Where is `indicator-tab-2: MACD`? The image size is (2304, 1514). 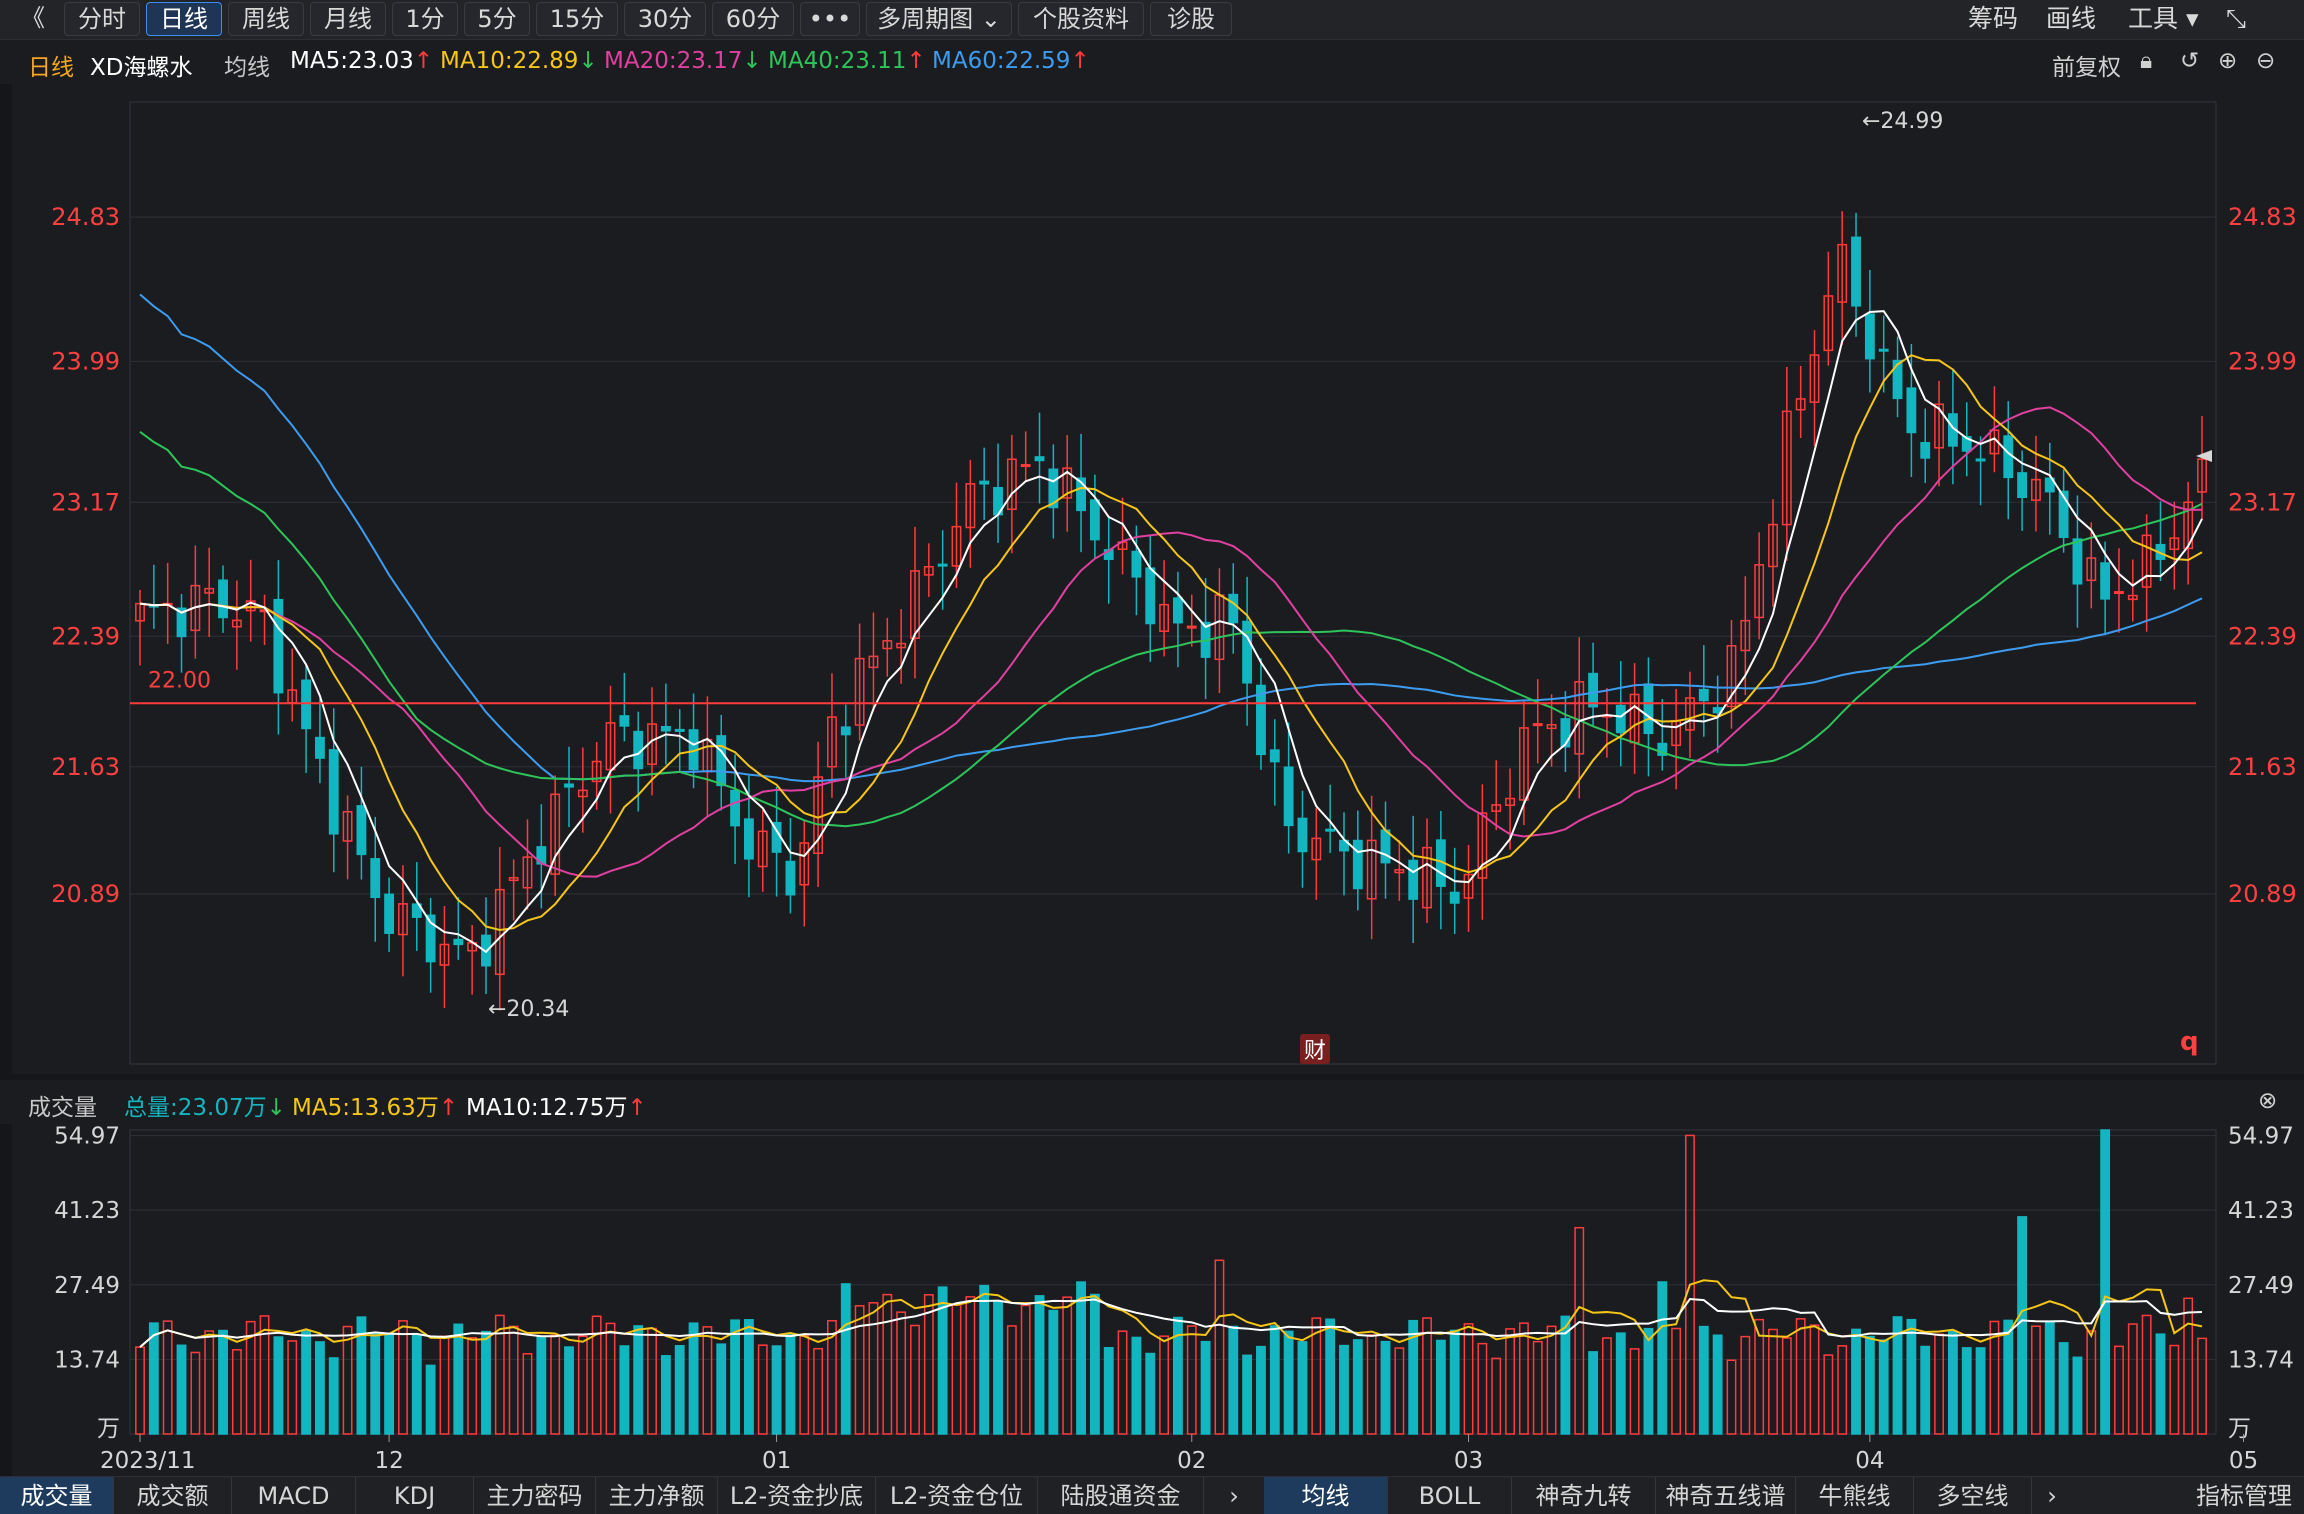 indicator-tab-2: MACD is located at coordinates (294, 1495).